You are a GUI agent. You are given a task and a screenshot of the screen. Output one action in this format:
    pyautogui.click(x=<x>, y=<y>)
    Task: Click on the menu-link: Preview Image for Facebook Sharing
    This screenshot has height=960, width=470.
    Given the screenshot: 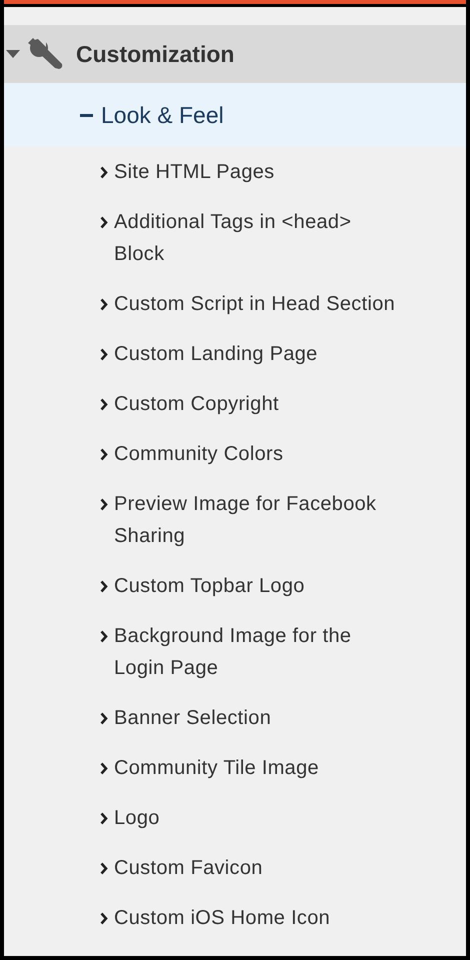 What is the action you would take?
    pyautogui.click(x=257, y=520)
    